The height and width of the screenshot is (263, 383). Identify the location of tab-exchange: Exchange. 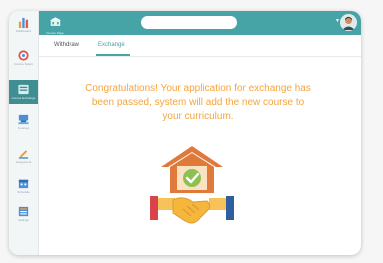
(111, 45).